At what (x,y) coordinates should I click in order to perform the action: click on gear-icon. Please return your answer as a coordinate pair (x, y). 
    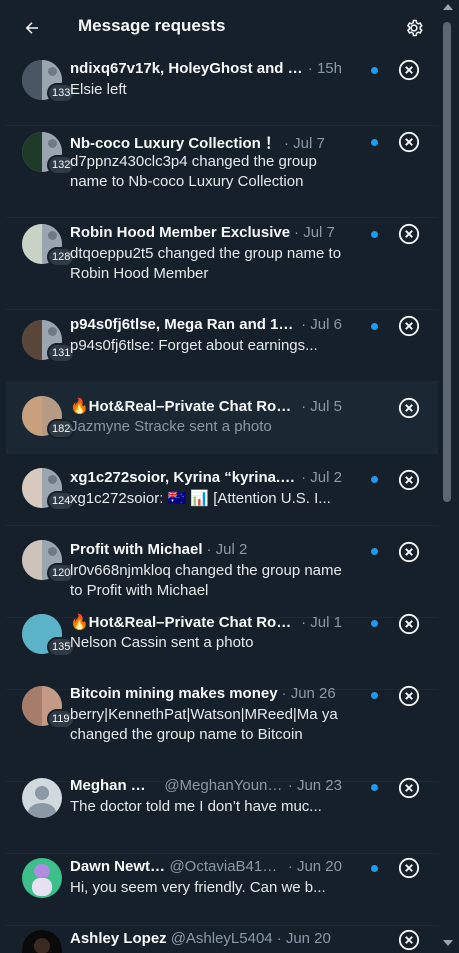
    Looking at the image, I should click on (414, 28).